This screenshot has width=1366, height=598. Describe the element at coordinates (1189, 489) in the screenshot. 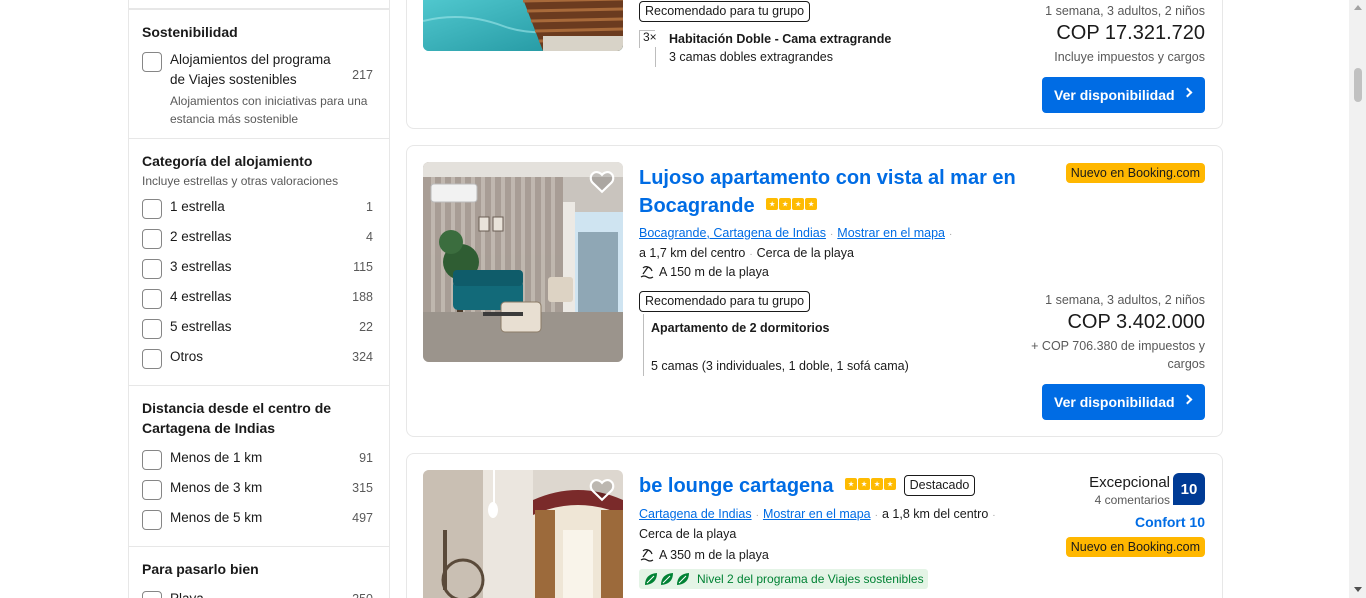

I see `review-score-badge: 10` at that location.